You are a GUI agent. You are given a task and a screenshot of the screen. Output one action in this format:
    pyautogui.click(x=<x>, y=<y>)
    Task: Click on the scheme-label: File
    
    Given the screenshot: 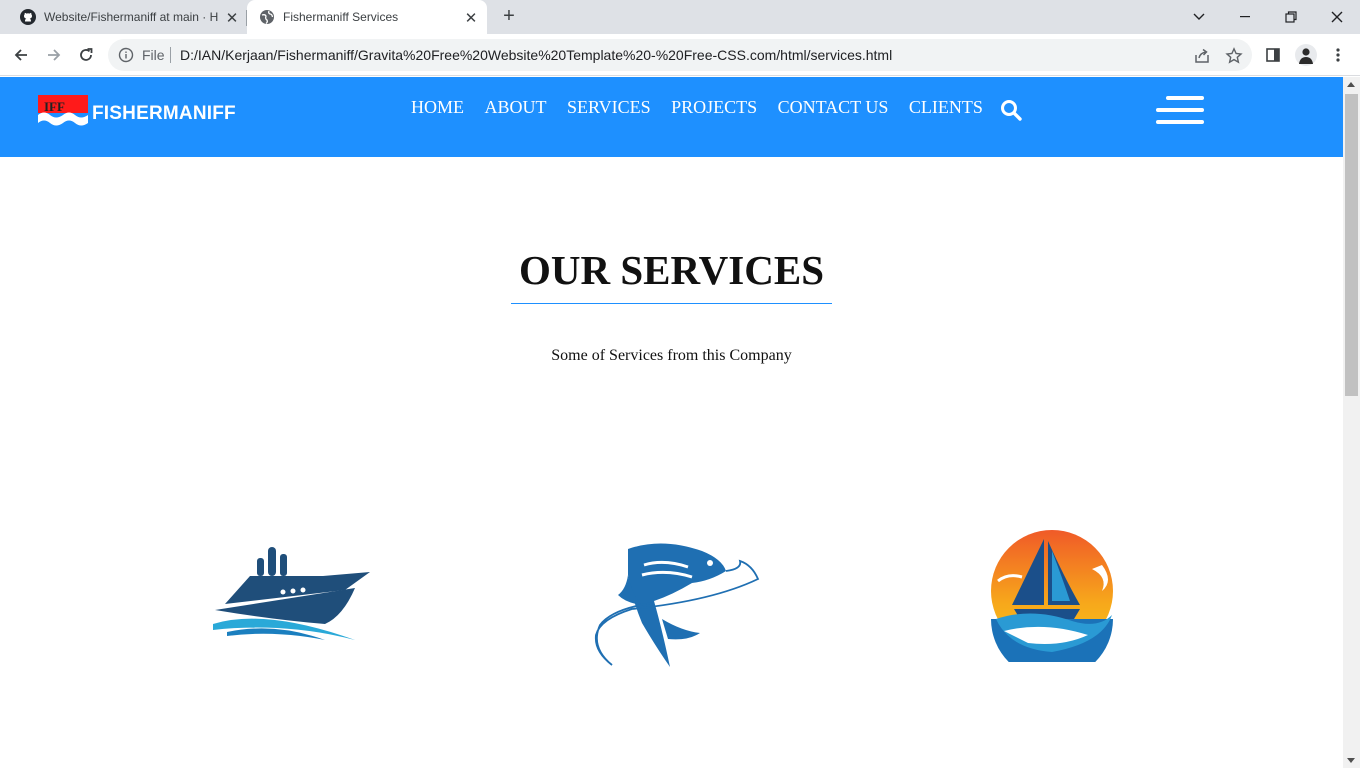 What is the action you would take?
    pyautogui.click(x=153, y=55)
    